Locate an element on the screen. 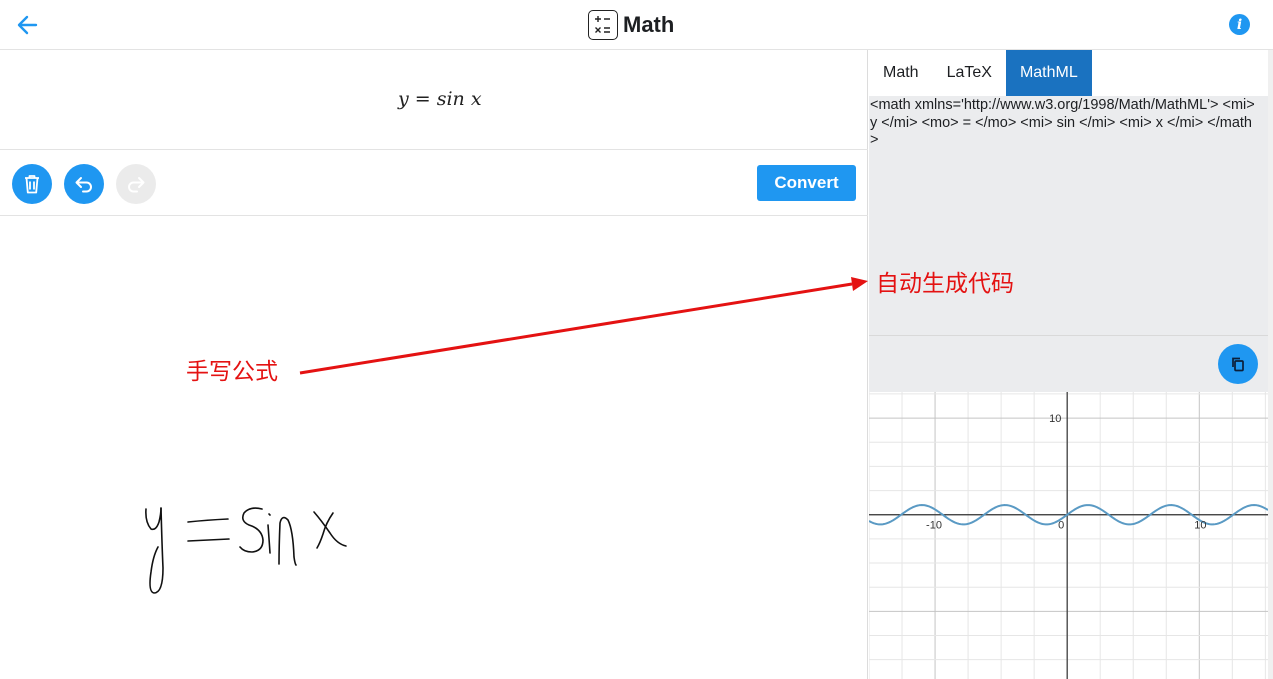 Image resolution: width=1273 pixels, height=679 pixels. function-plot: 10 -10 0 10 is located at coordinates (1068, 535).